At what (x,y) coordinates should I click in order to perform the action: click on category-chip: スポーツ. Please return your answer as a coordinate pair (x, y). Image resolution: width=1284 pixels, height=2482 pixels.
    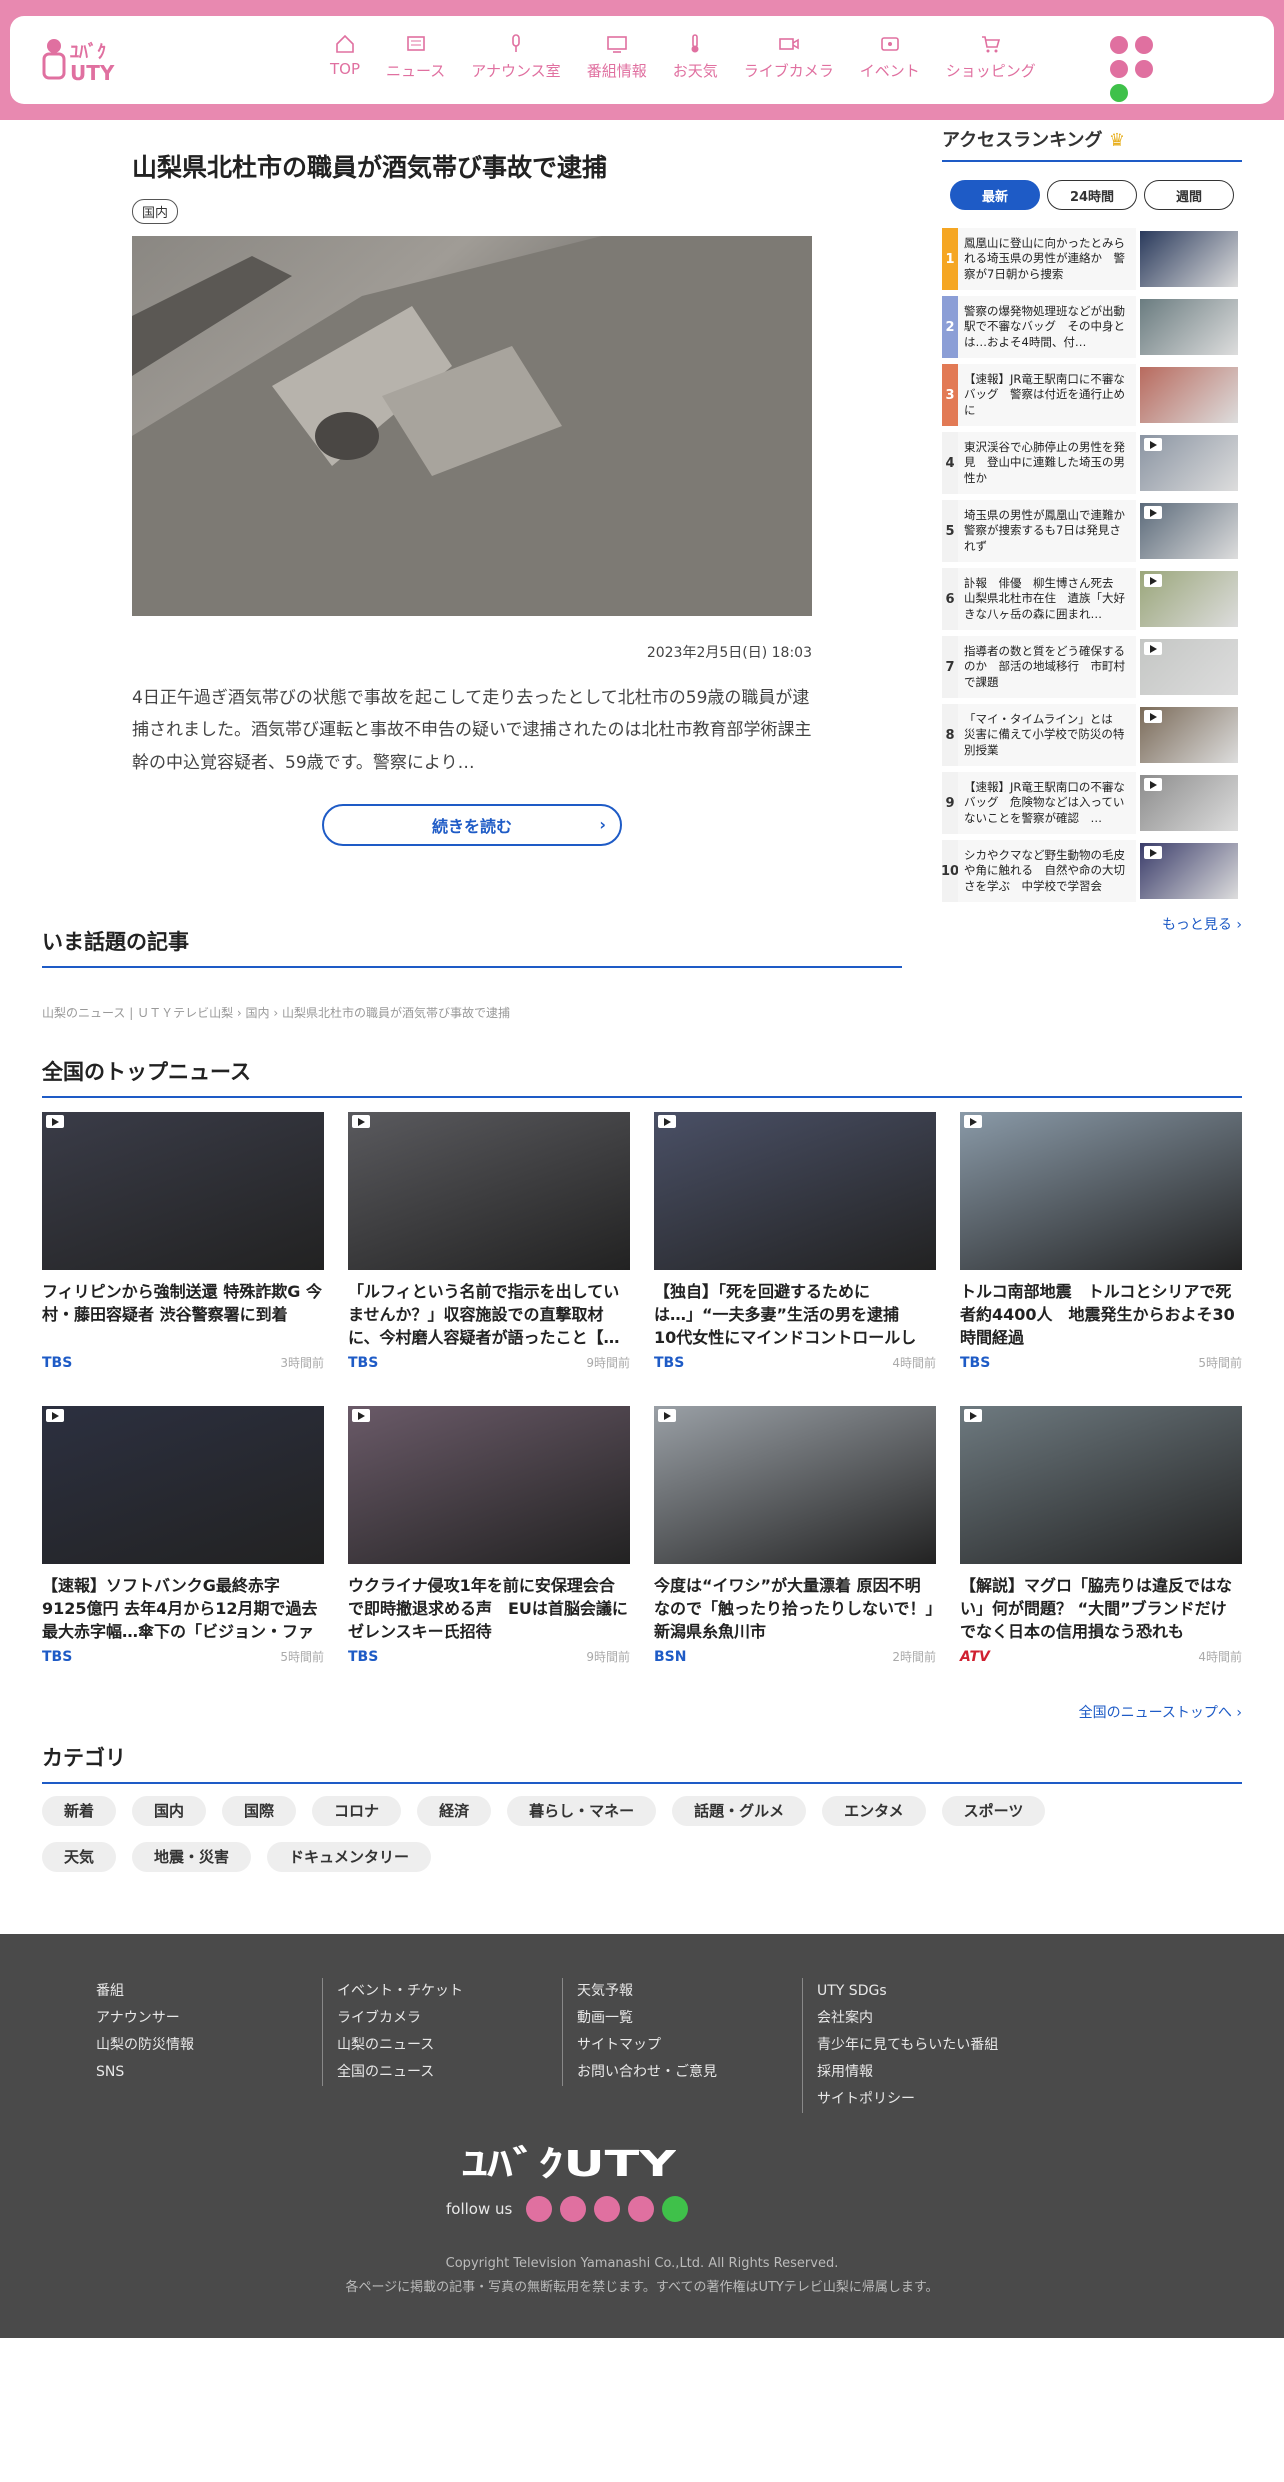
    Looking at the image, I should click on (993, 1811).